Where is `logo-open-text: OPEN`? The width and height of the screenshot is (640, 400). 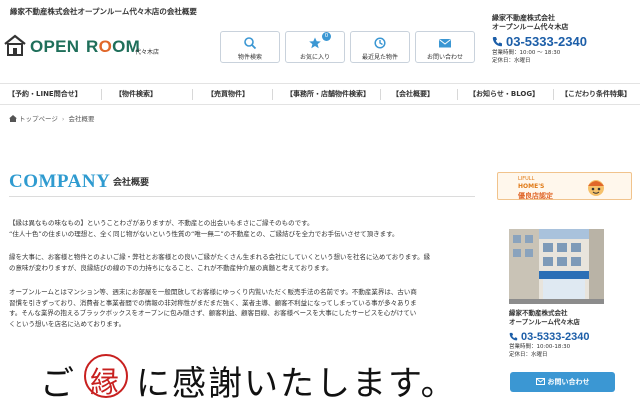
logo-open-text: OPEN is located at coordinates (55, 46).